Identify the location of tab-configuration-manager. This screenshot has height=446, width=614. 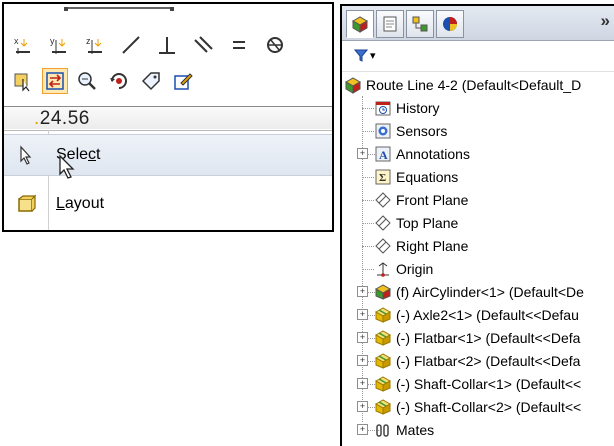
(420, 24).